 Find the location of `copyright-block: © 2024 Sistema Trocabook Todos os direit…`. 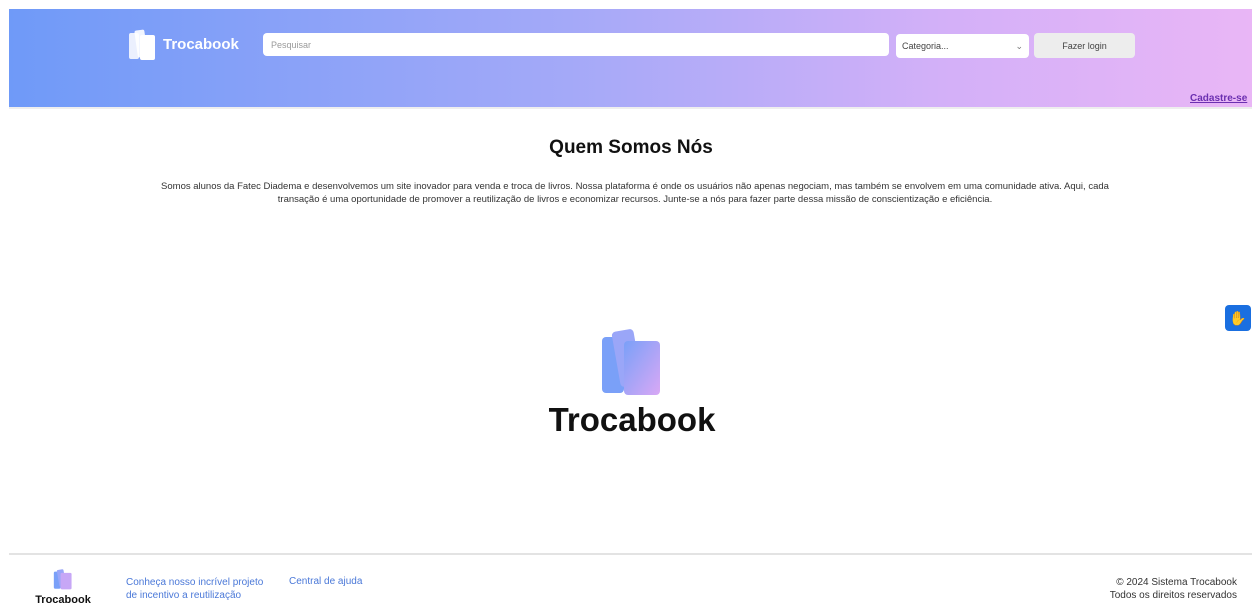

copyright-block: © 2024 Sistema Trocabook Todos os direit… is located at coordinates (1173, 589).